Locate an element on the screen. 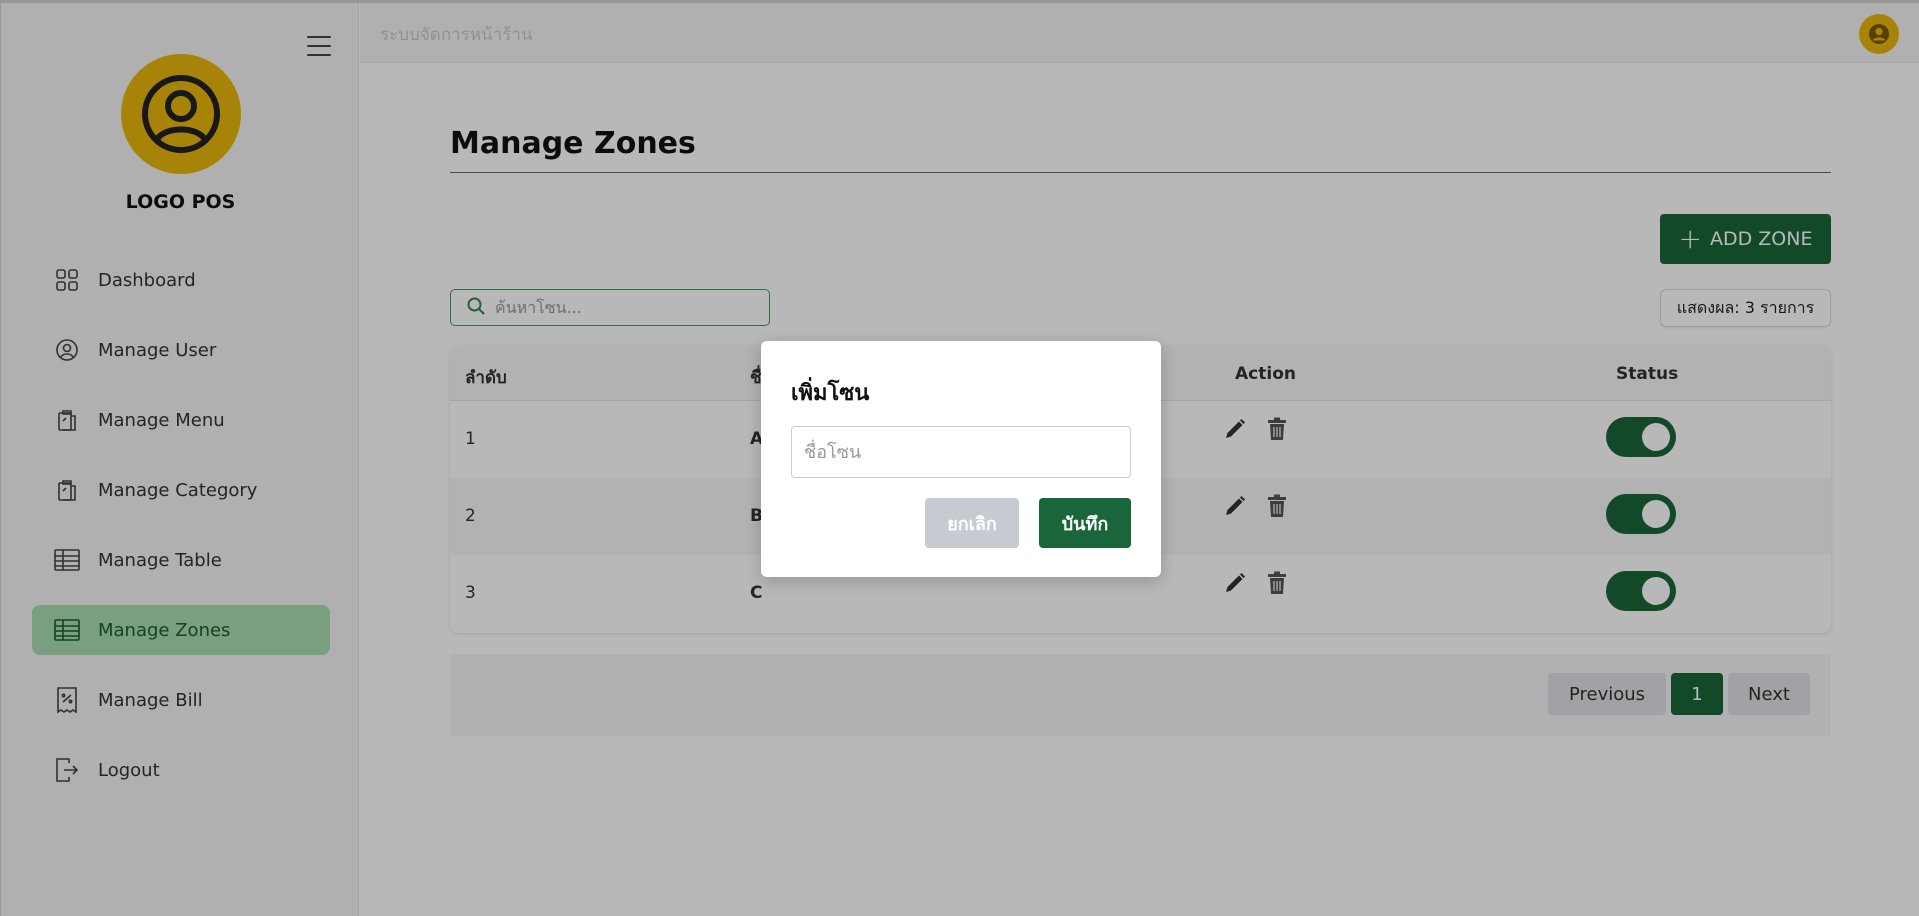 The height and width of the screenshot is (916, 1919). zone-name-input is located at coordinates (961, 452).